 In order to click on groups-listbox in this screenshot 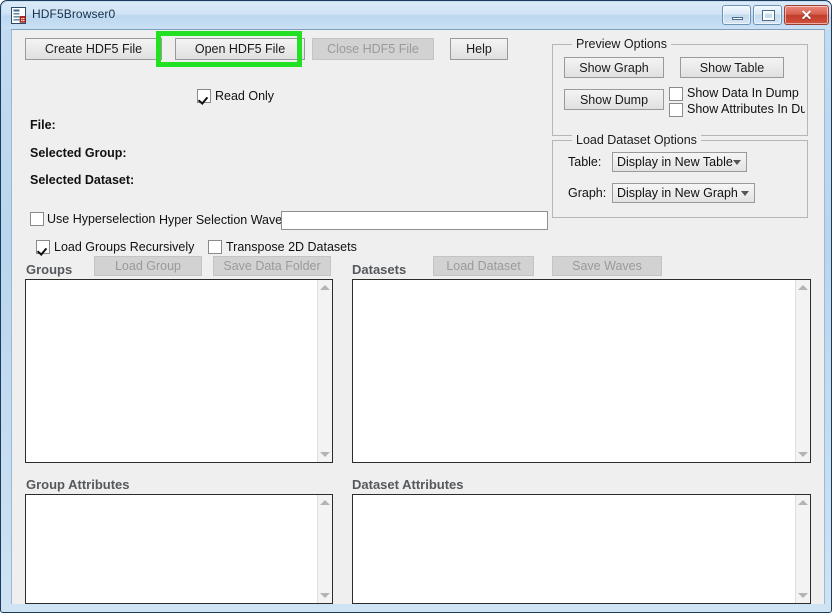, I will do `click(179, 371)`.